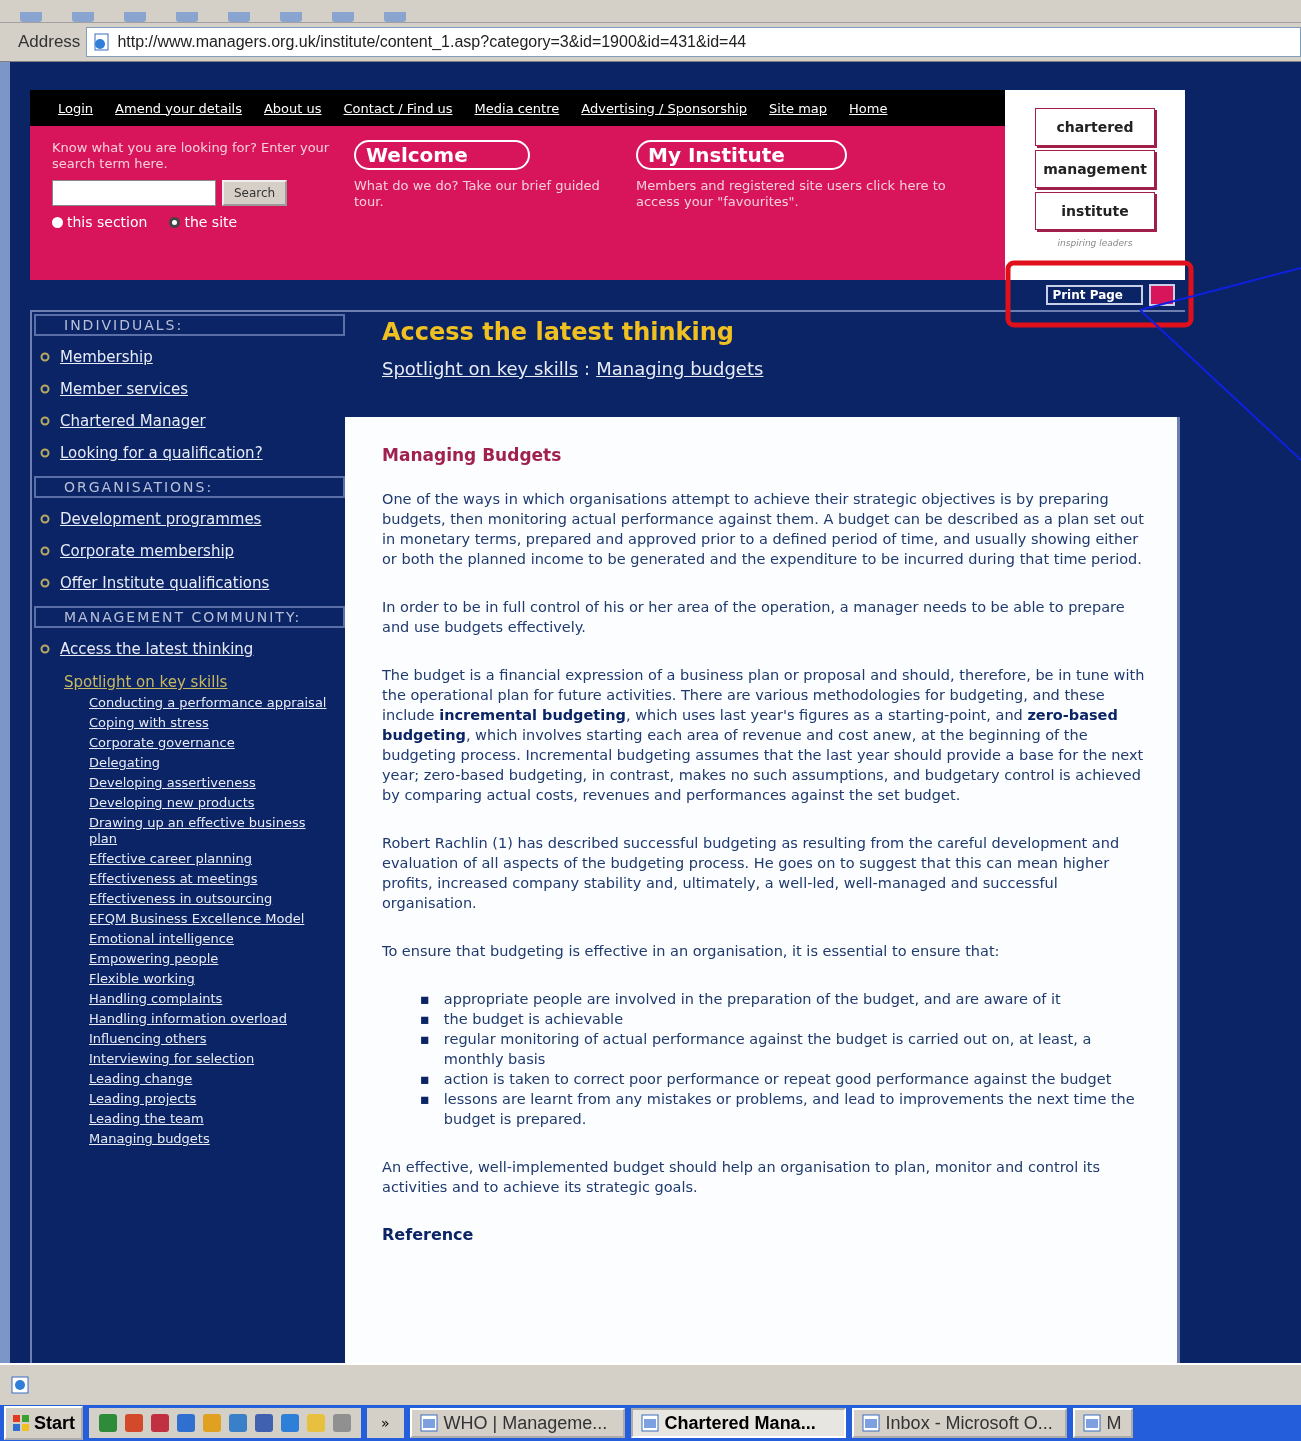 This screenshot has width=1301, height=1441. I want to click on sidebar-link: Access the latest thinking, so click(157, 649).